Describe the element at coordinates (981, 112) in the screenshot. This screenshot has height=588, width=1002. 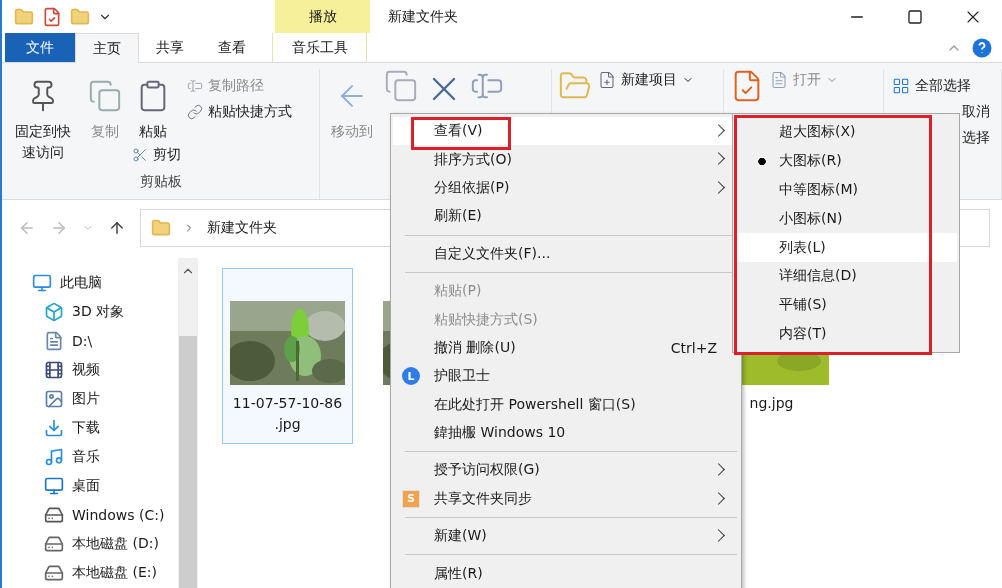
I see `select-none-button: 取消` at that location.